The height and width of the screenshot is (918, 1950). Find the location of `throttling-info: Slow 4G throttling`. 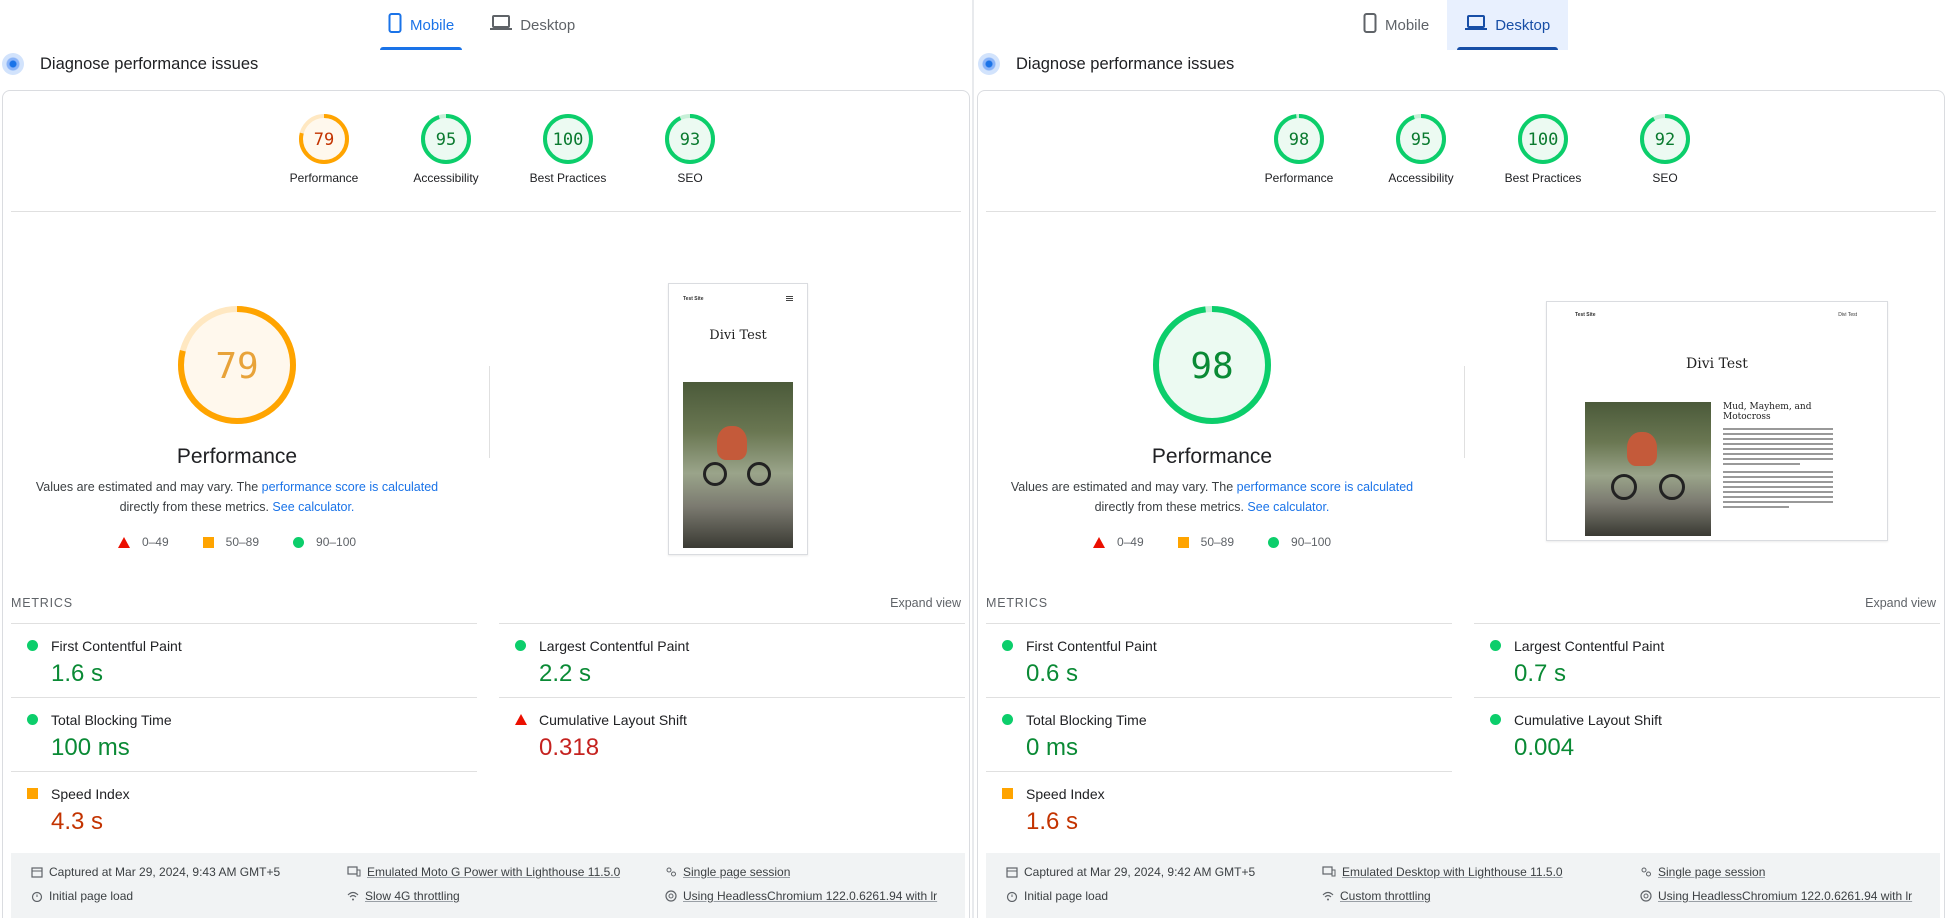

throttling-info: Slow 4G throttling is located at coordinates (403, 896).